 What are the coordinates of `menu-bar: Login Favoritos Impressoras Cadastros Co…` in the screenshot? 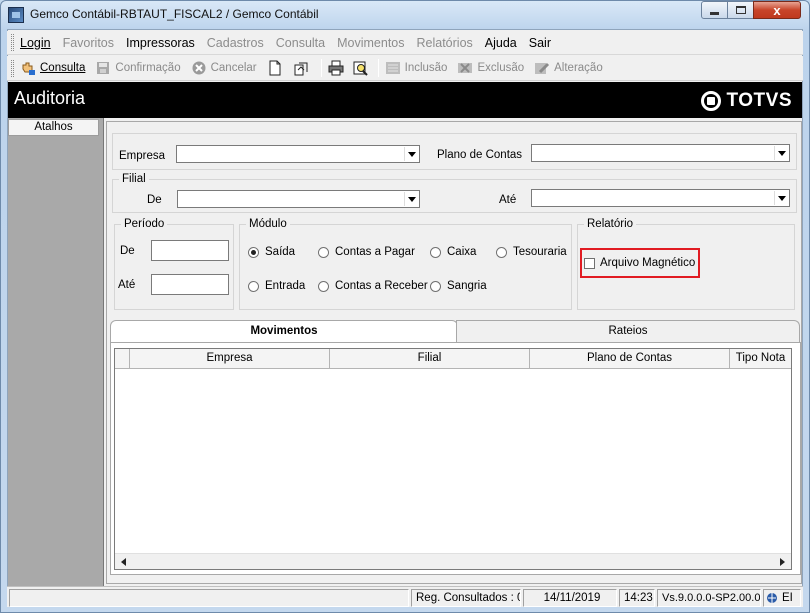 It's located at (405, 43).